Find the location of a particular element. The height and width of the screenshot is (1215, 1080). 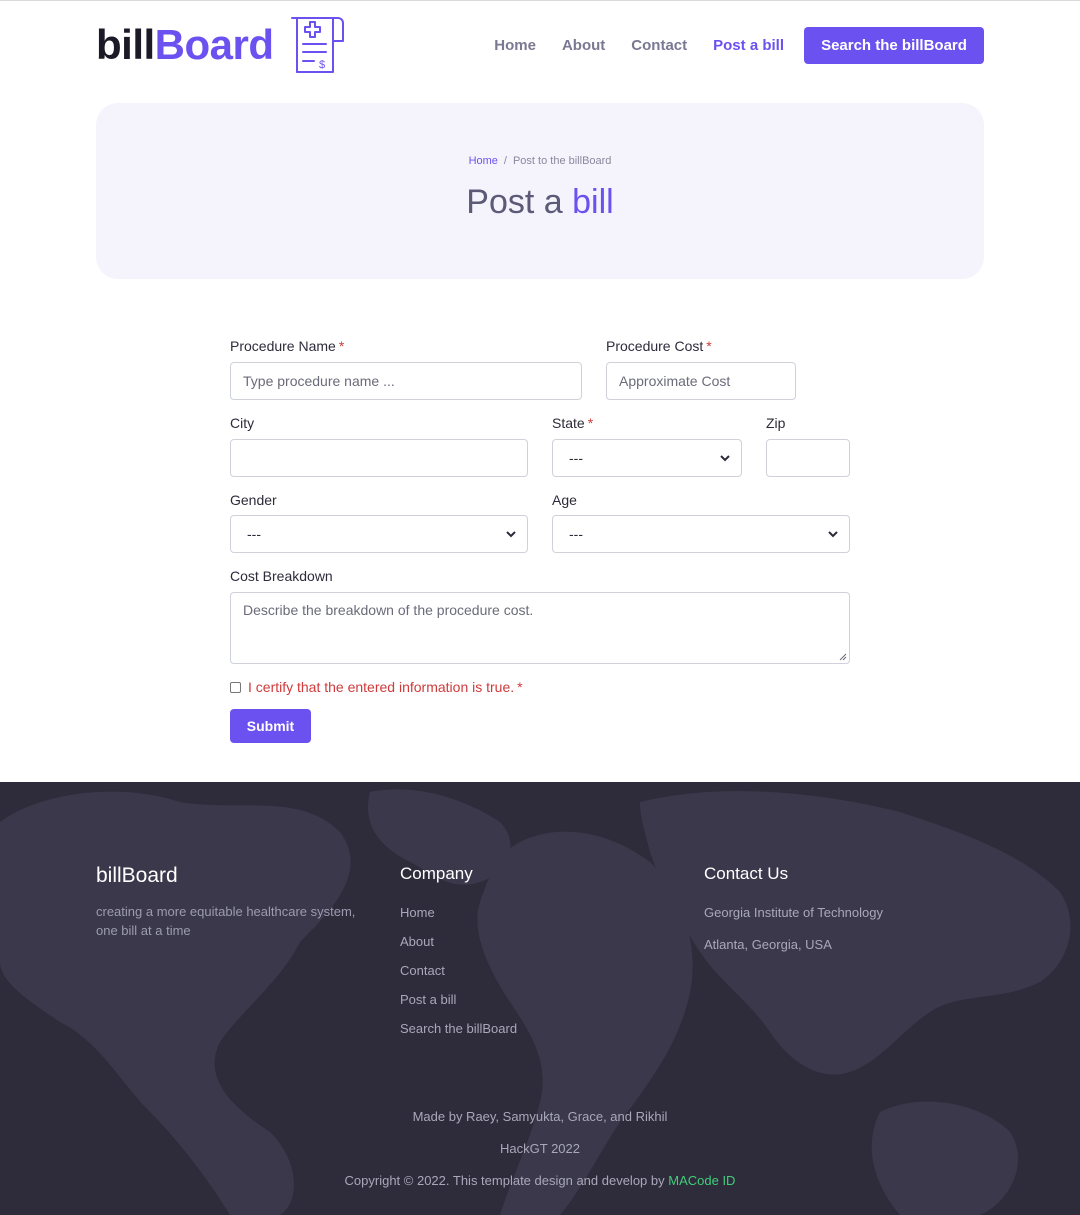

certify-checkbox is located at coordinates (235, 687).